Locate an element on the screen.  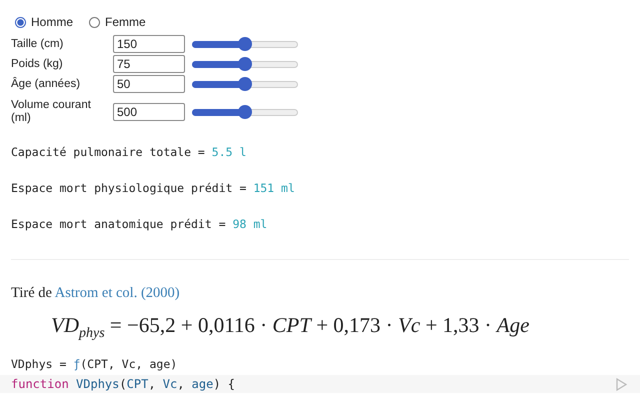
number-input: 500 is located at coordinates (149, 112).